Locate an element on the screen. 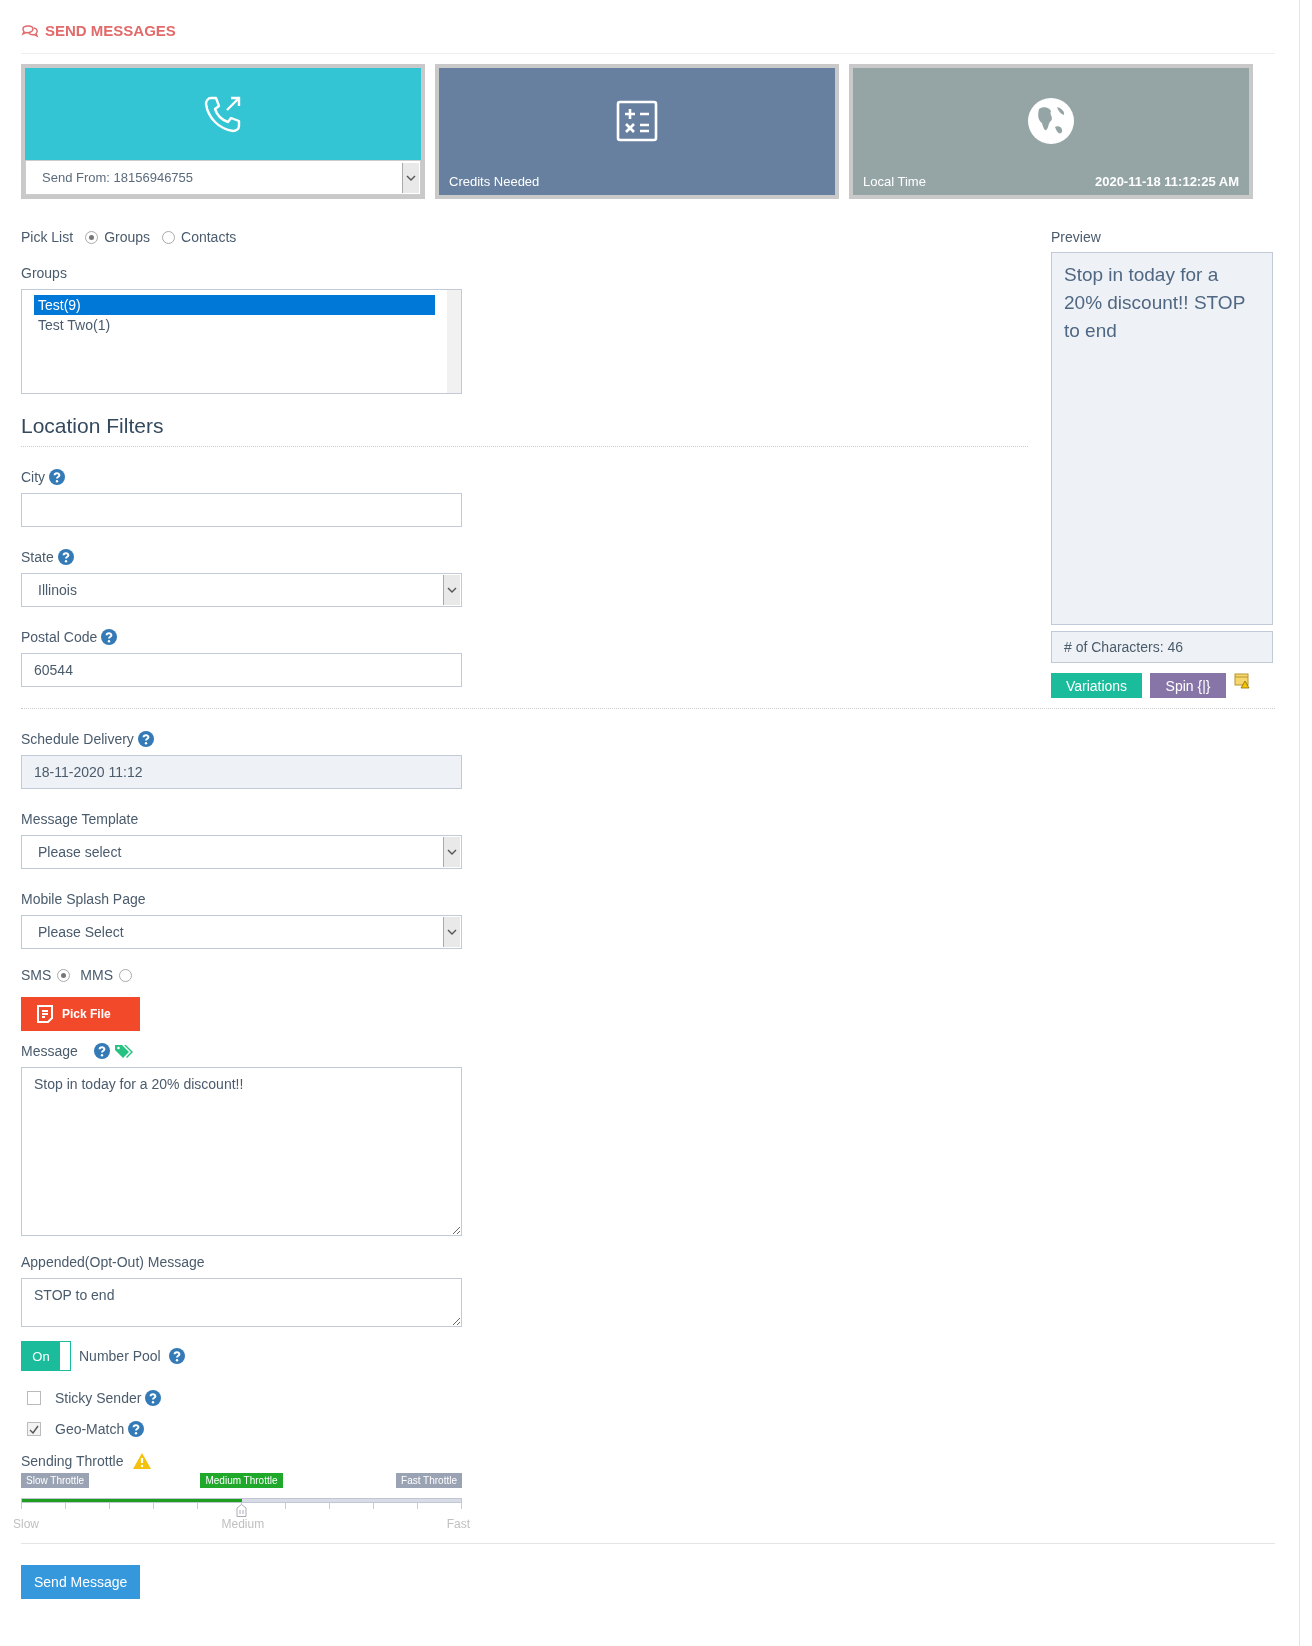 The height and width of the screenshot is (1646, 1312). pick-file-button: Pick File is located at coordinates (80, 1014).